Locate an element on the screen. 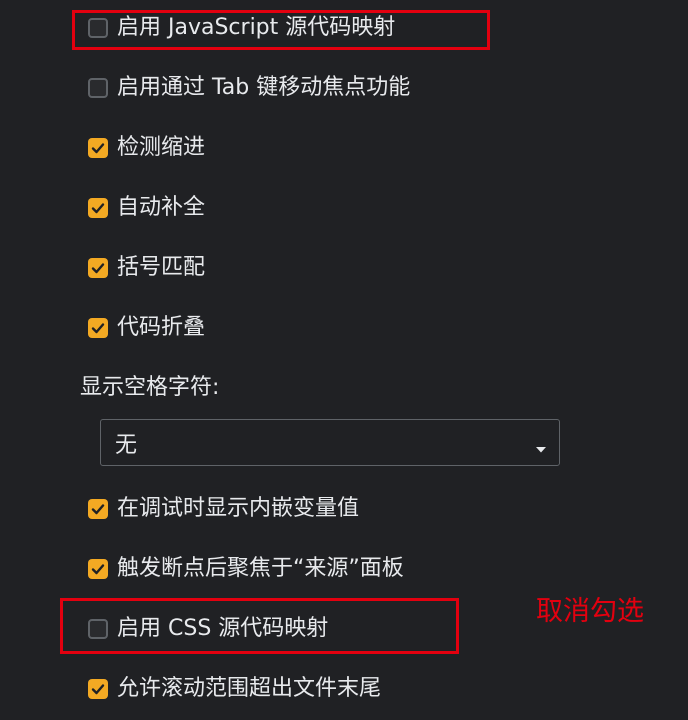 Image resolution: width=688 pixels, height=720 pixels. checkbox-row-tab-focus: 启用通过 Tab 键移动焦点功能 is located at coordinates (249, 88).